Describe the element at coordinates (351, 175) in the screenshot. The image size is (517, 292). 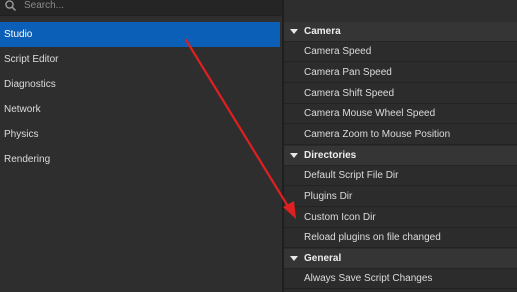
I see `setting-label: Default Script File Dir` at that location.